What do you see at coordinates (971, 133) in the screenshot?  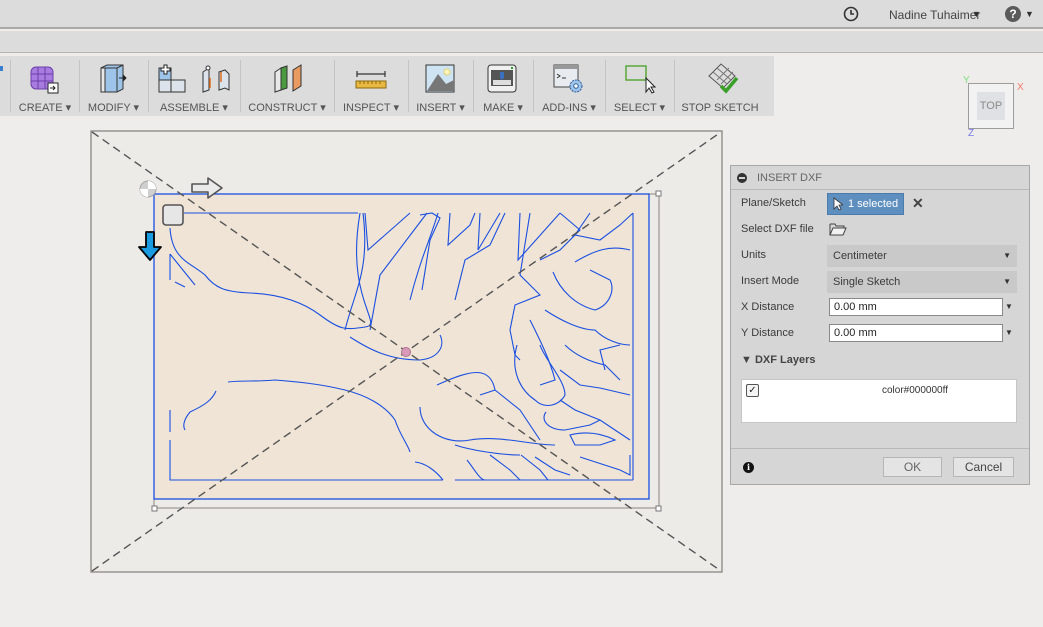 I see `axis-z-label: Z` at bounding box center [971, 133].